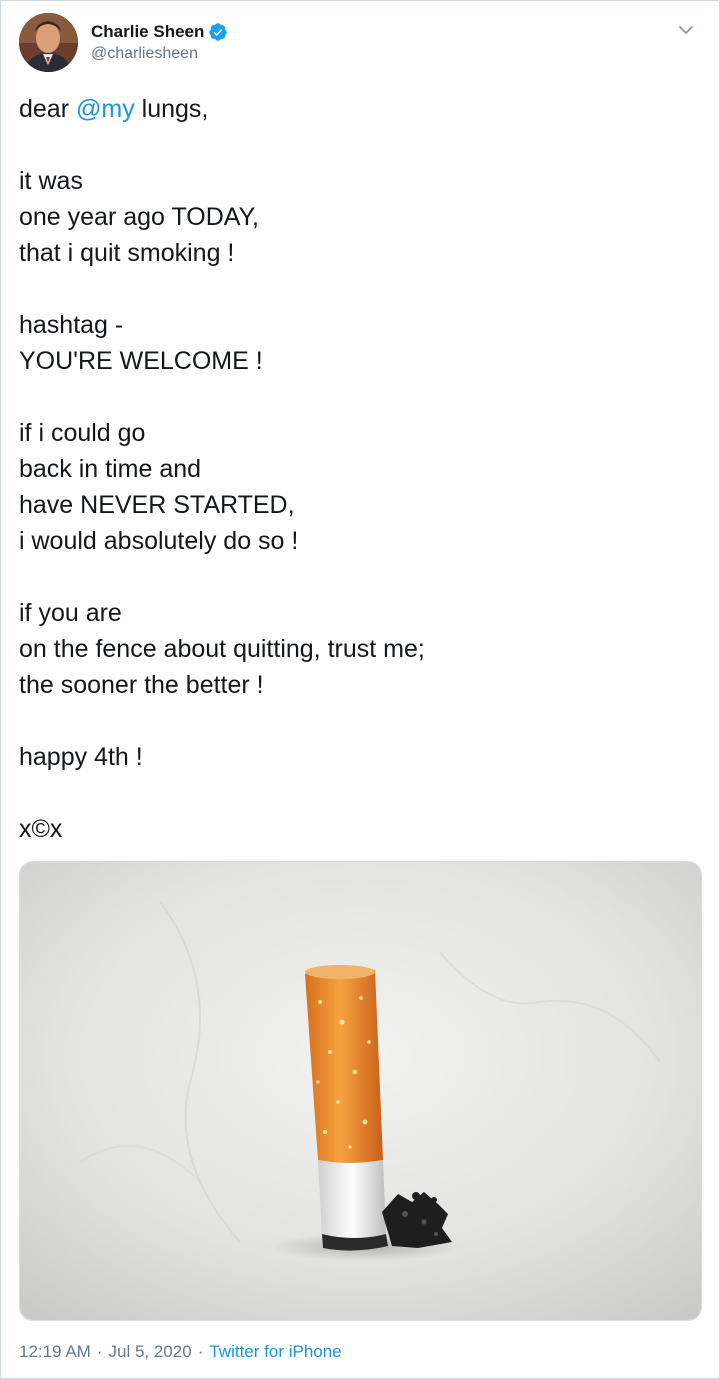 The image size is (720, 1379). What do you see at coordinates (159, 54) in the screenshot?
I see `author-handle: @charliesheen` at bounding box center [159, 54].